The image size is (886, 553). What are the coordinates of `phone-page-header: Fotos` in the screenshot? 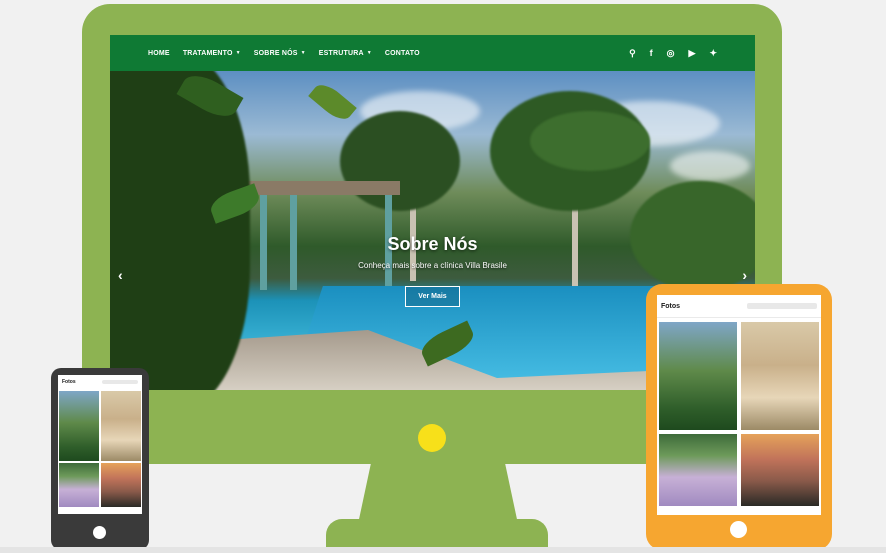 It's located at (100, 382).